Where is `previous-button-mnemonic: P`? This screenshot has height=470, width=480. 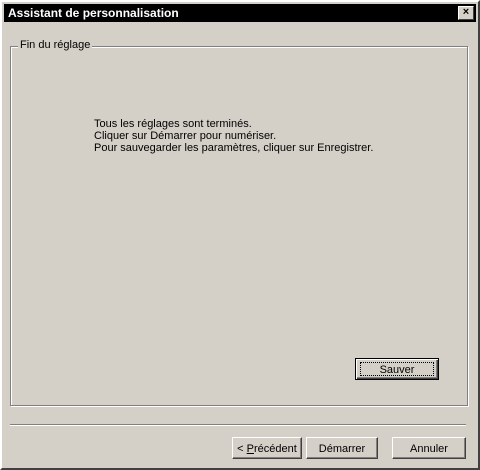 previous-button-mnemonic: P is located at coordinates (250, 449).